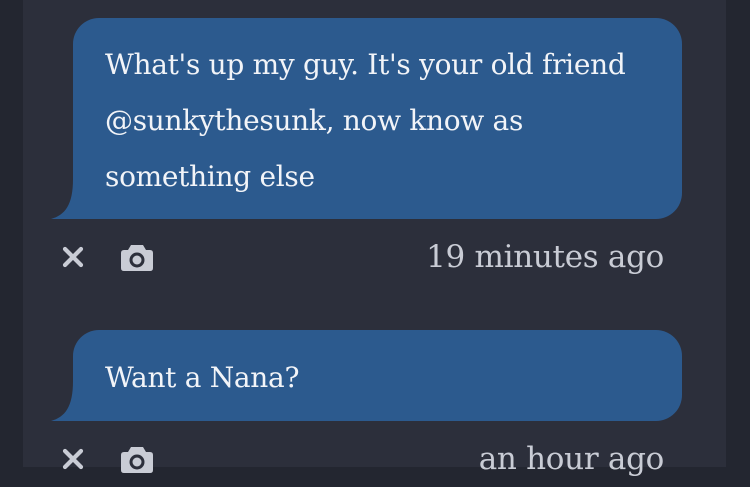 The width and height of the screenshot is (750, 487). What do you see at coordinates (374, 259) in the screenshot?
I see `message-meta: 19 minutes ago` at bounding box center [374, 259].